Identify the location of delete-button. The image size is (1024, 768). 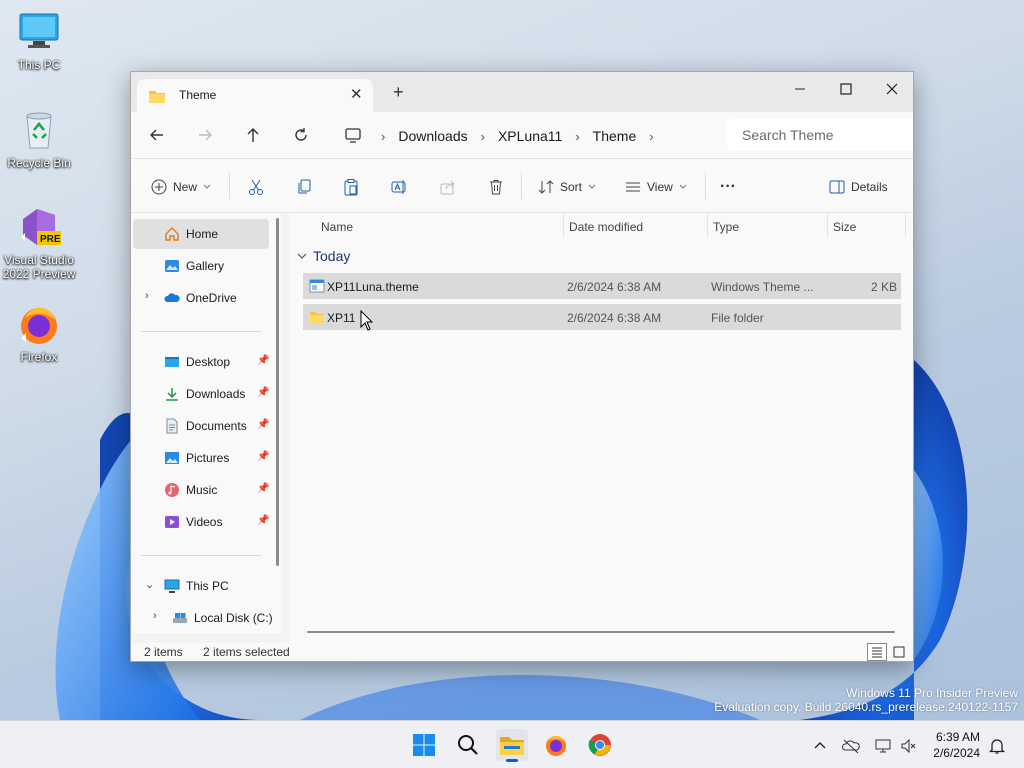
(496, 187).